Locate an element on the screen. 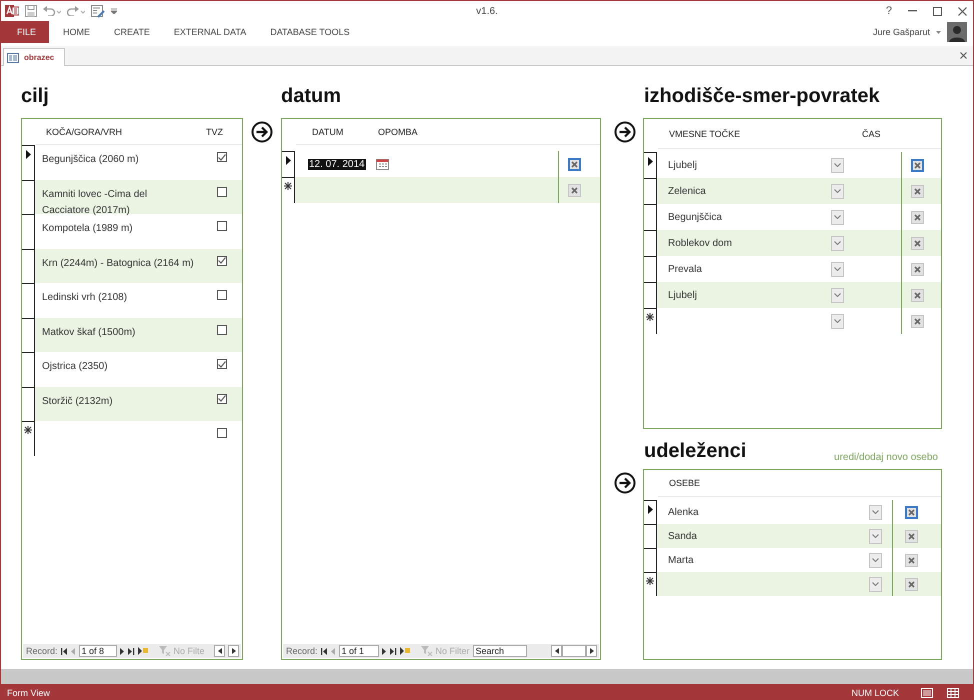 The image size is (974, 700). table-cell: Ljubelj is located at coordinates (682, 165).